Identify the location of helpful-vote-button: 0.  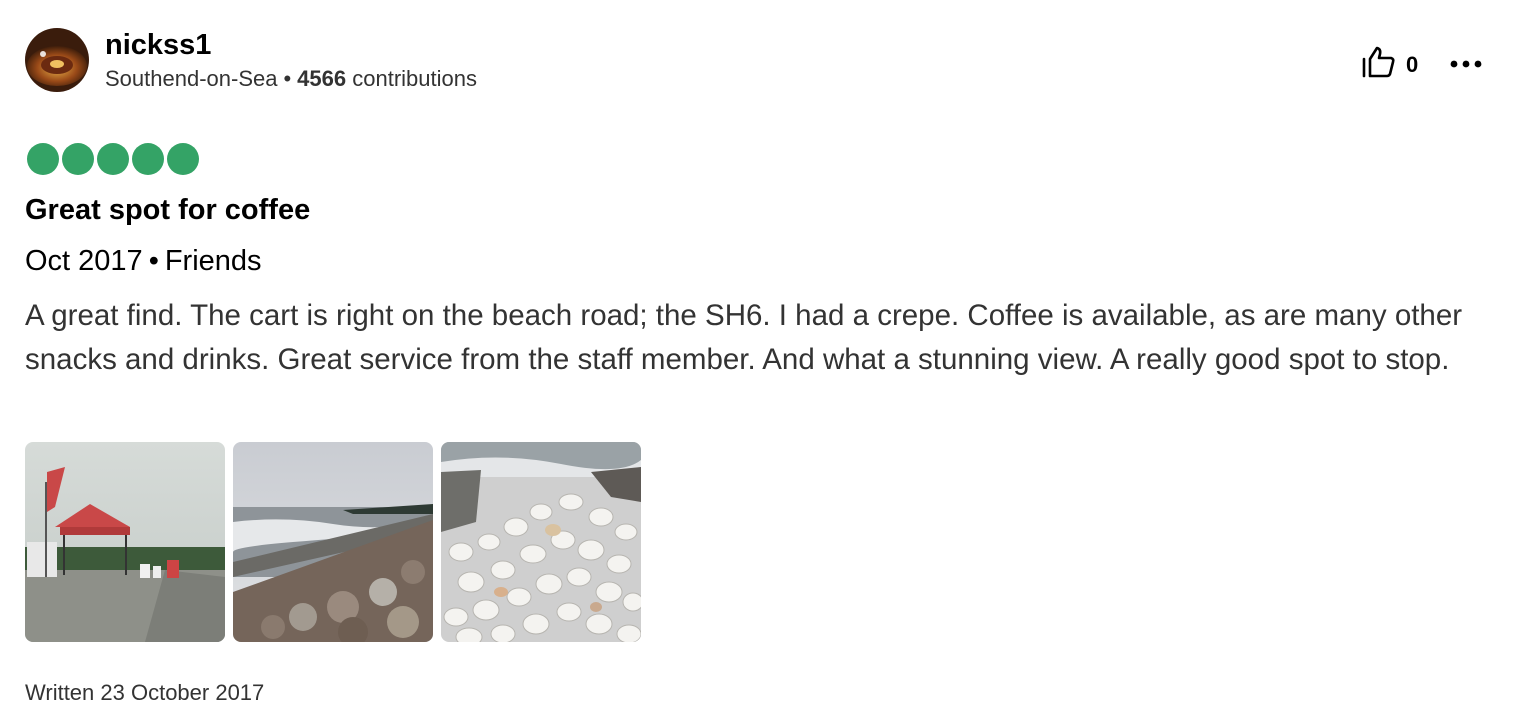
(1389, 64).